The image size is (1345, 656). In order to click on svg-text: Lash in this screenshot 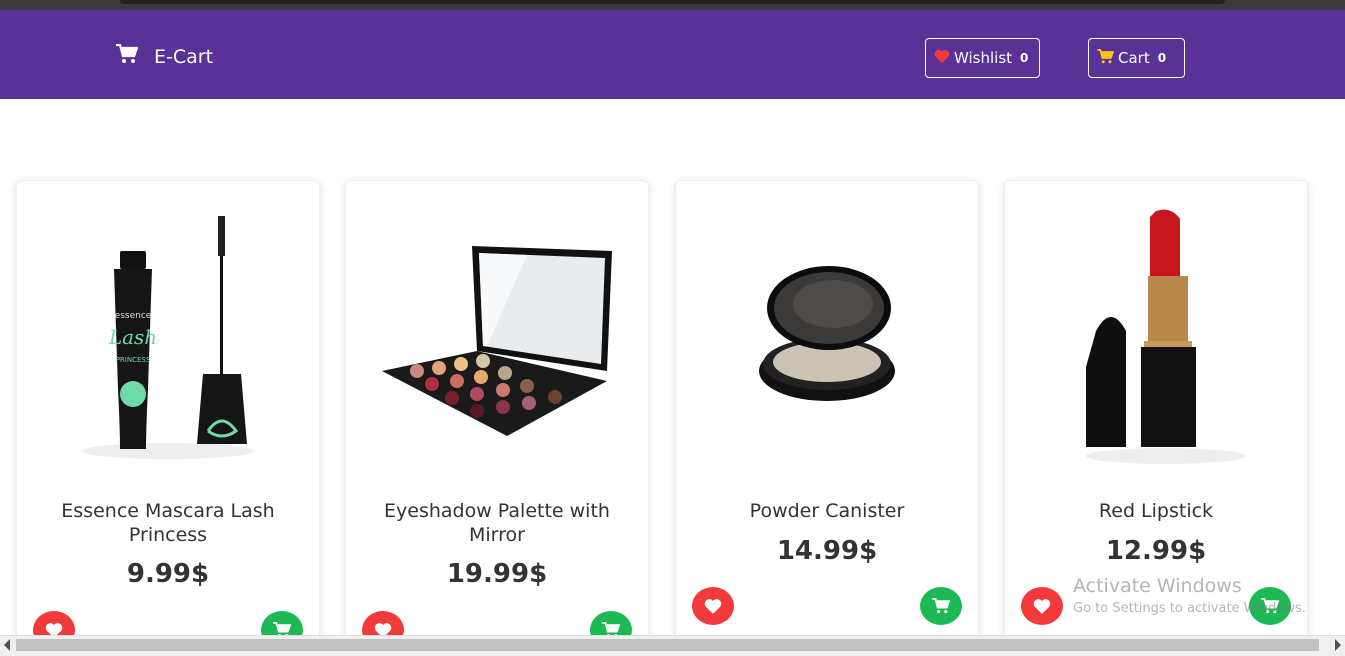, I will do `click(132, 337)`.